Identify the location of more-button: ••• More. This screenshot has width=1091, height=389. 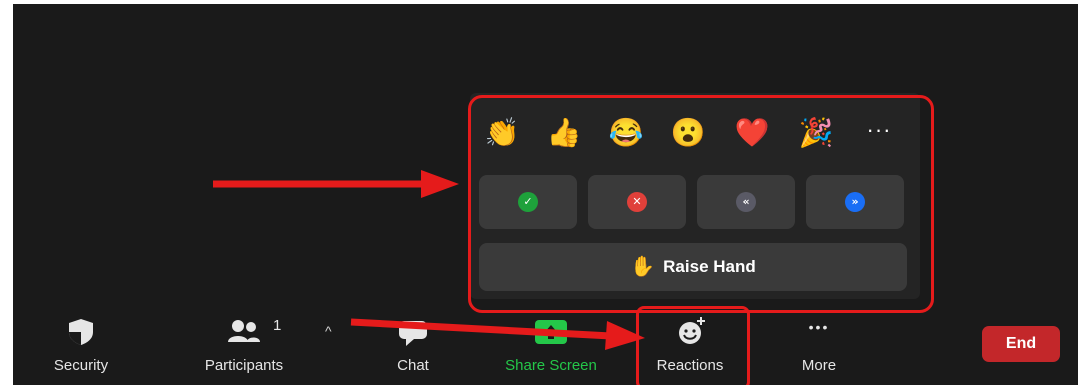
(819, 347).